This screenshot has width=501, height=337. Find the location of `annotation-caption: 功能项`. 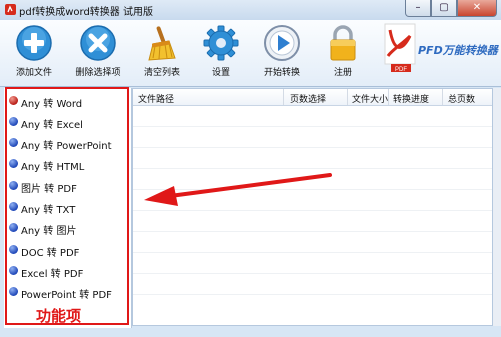

annotation-caption: 功能项 is located at coordinates (59, 316).